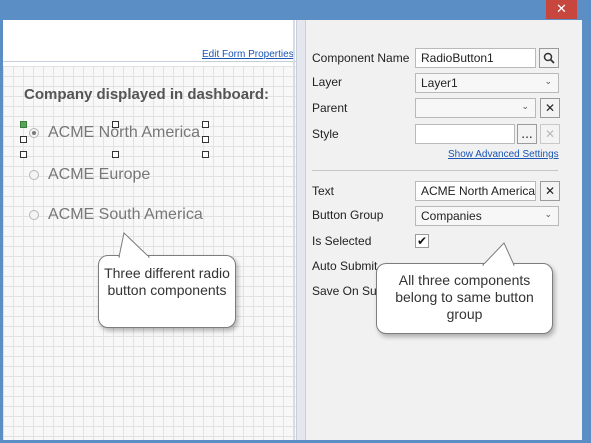 The height and width of the screenshot is (443, 591). I want to click on canvas-edge, so click(294, 230).